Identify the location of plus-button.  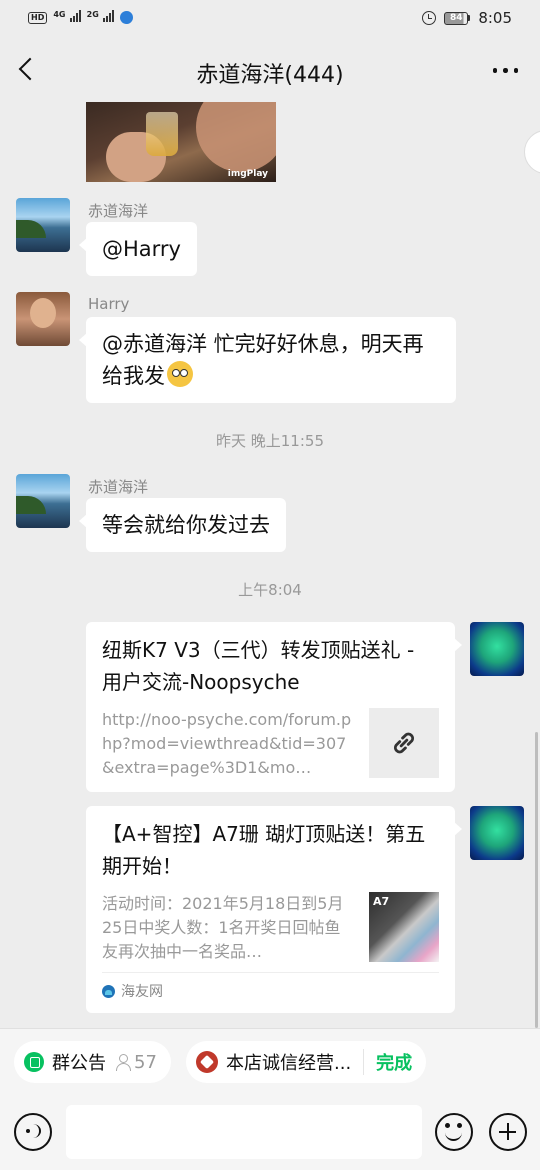
(508, 1132).